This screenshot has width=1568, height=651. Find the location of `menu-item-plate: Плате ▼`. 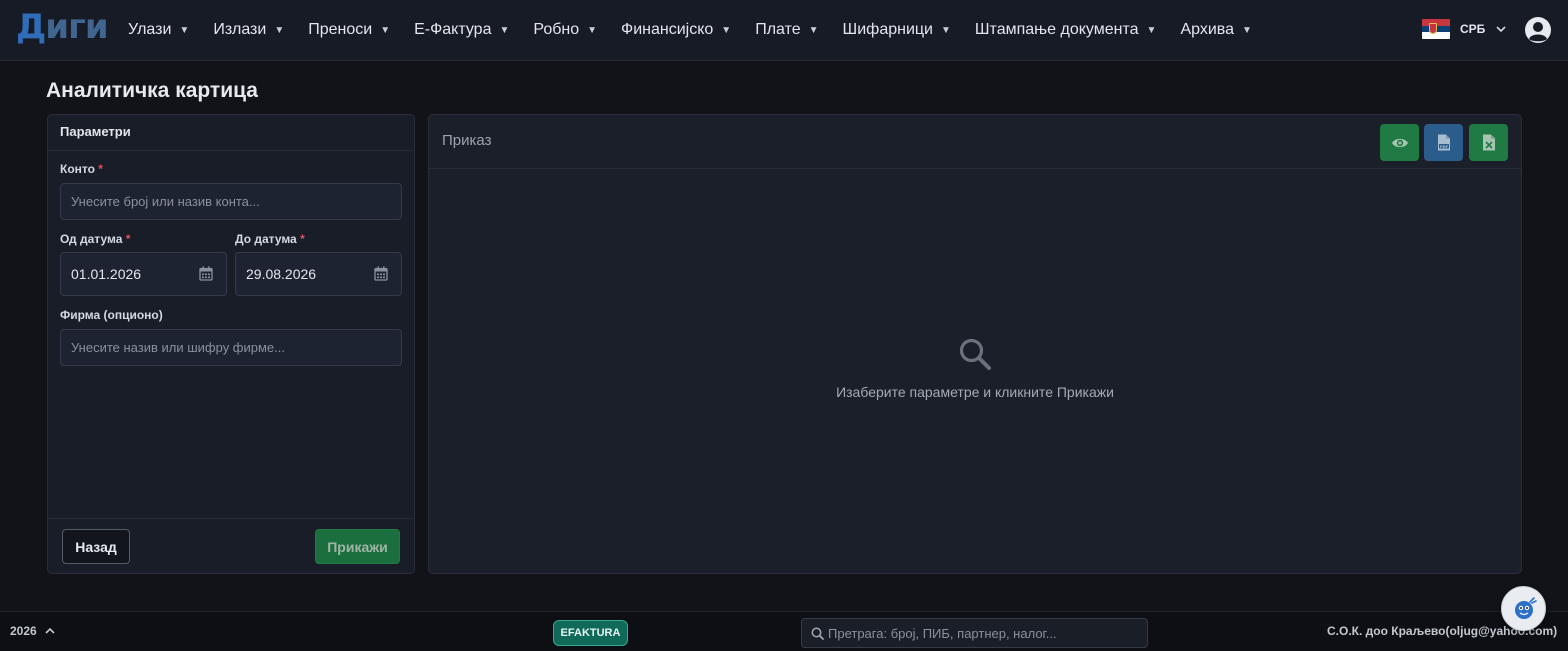

menu-item-plate: Плате ▼ is located at coordinates (786, 30).